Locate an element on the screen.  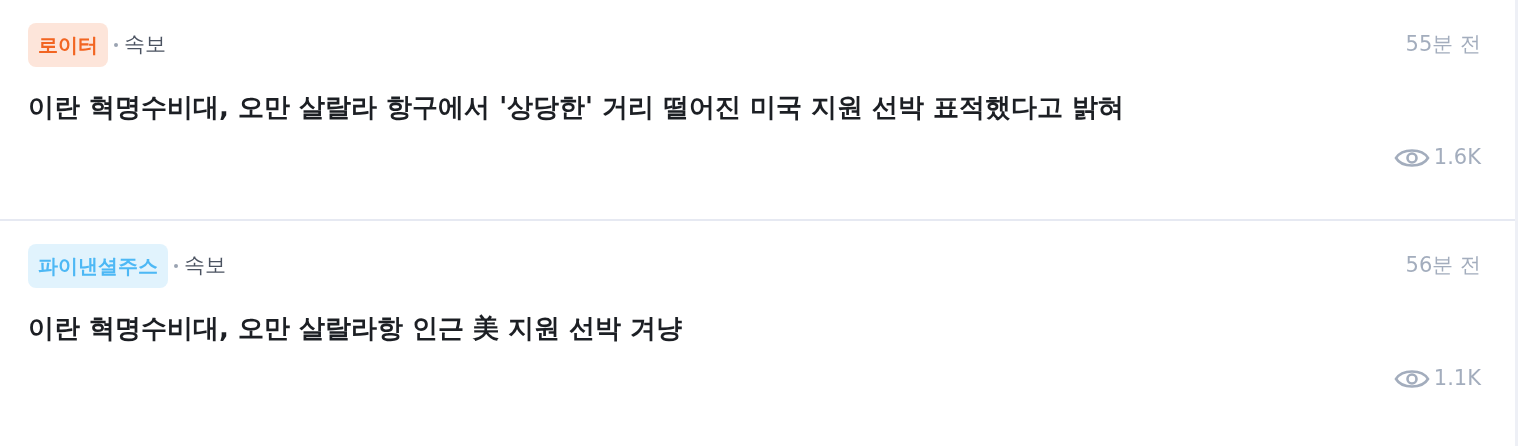
headline: 이란 혁명수비대, 오만 살랄라항 인근 美 지원 선박 겨냥 is located at coordinates (754, 328).